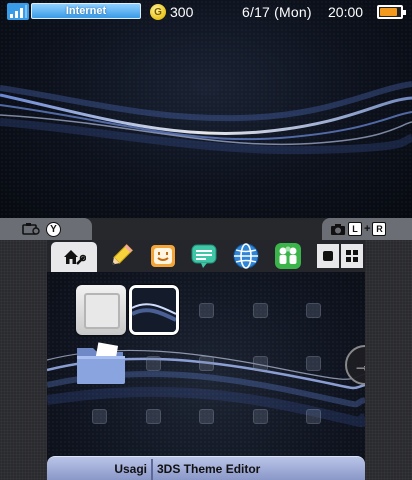  I want to click on battery-icon, so click(391, 12).